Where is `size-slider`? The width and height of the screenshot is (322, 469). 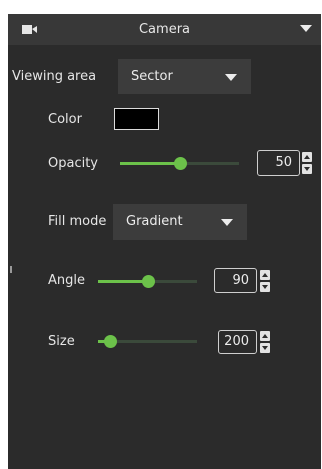
size-slider is located at coordinates (147, 341).